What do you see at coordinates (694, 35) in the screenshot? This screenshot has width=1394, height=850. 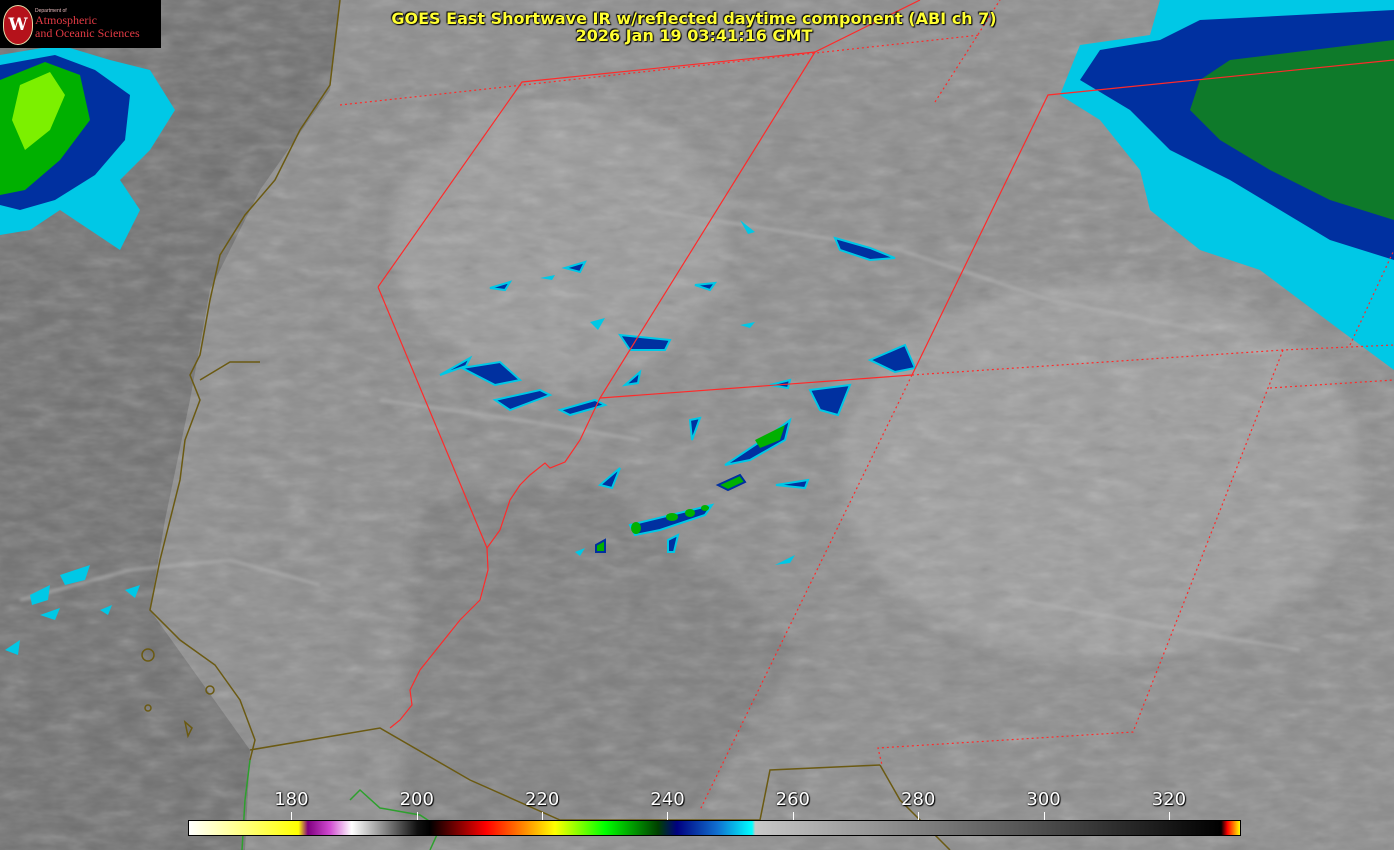 I see `image-timestamp: 2026 Jan 19 03:41:16 GMT` at bounding box center [694, 35].